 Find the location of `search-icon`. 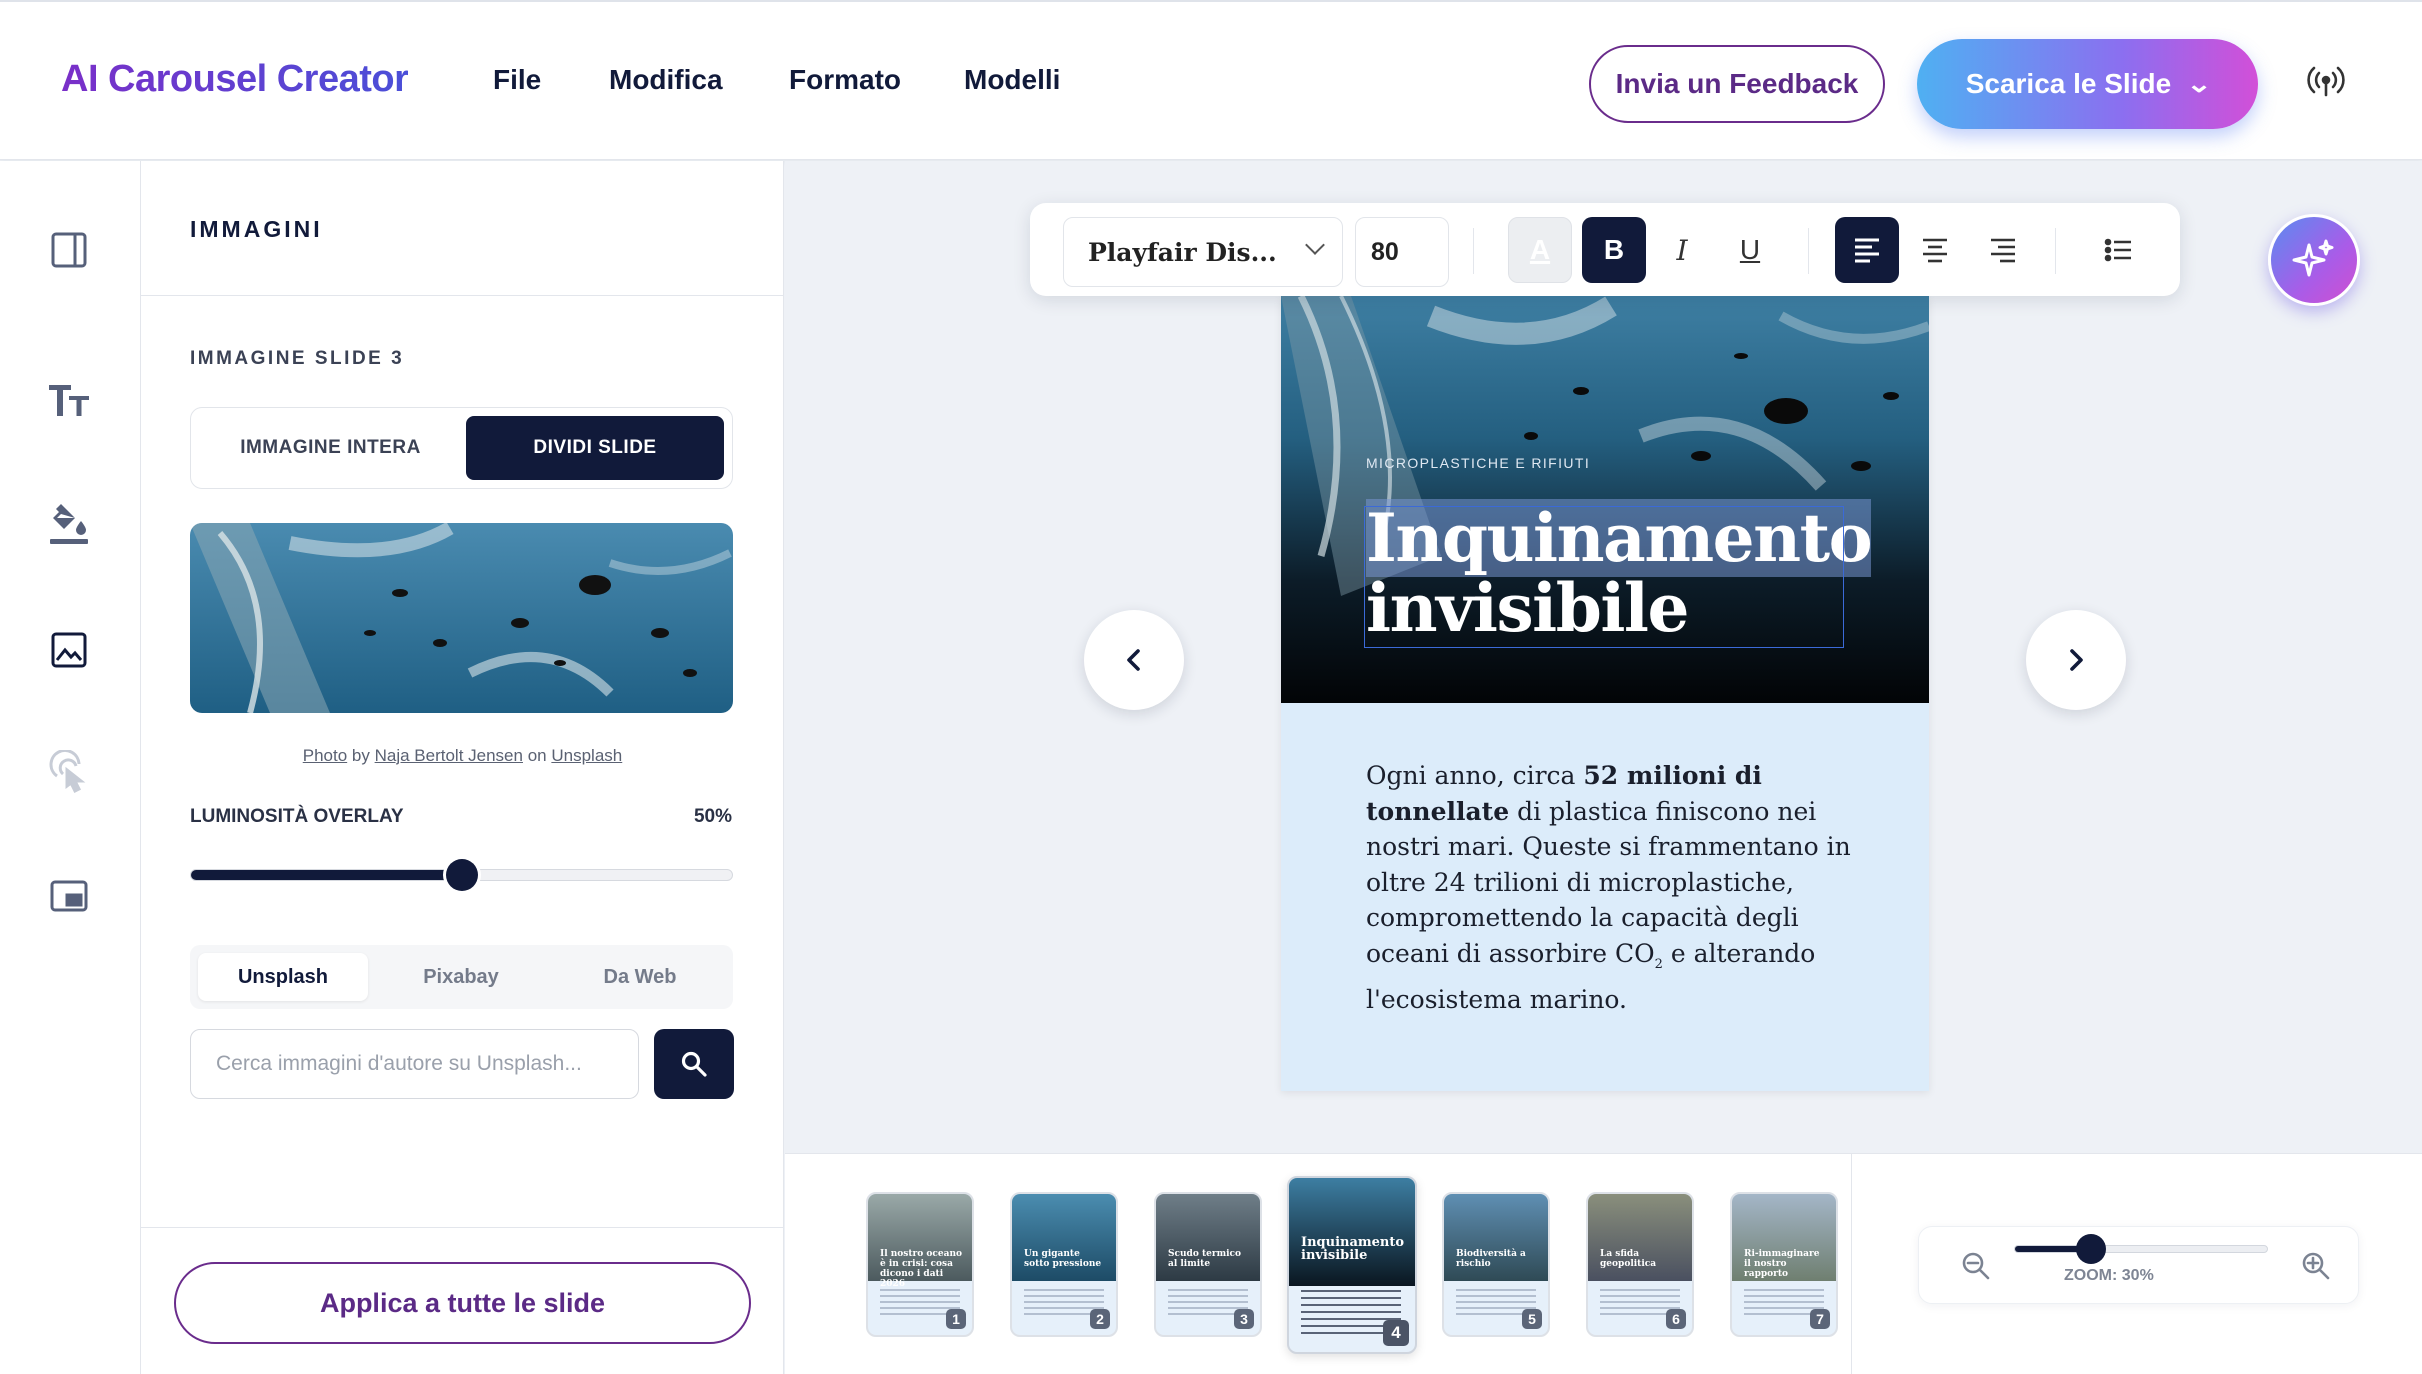

search-icon is located at coordinates (694, 1064).